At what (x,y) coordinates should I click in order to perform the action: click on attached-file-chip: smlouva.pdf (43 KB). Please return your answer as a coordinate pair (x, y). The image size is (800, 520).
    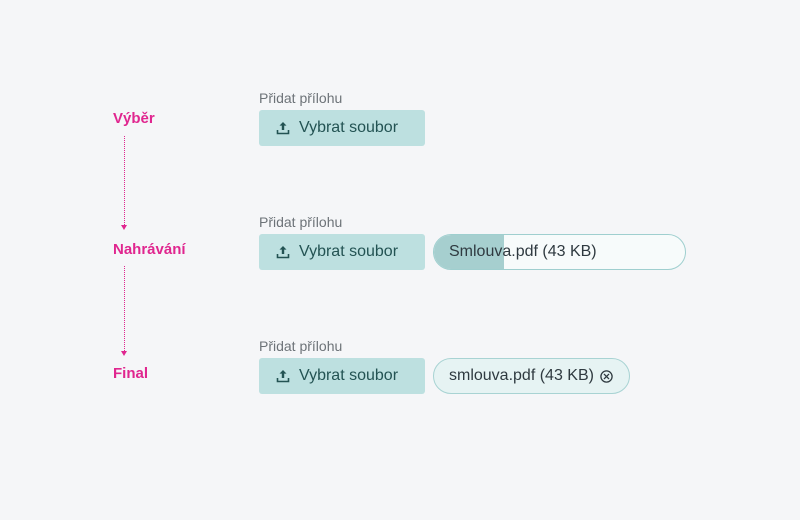
    Looking at the image, I should click on (531, 376).